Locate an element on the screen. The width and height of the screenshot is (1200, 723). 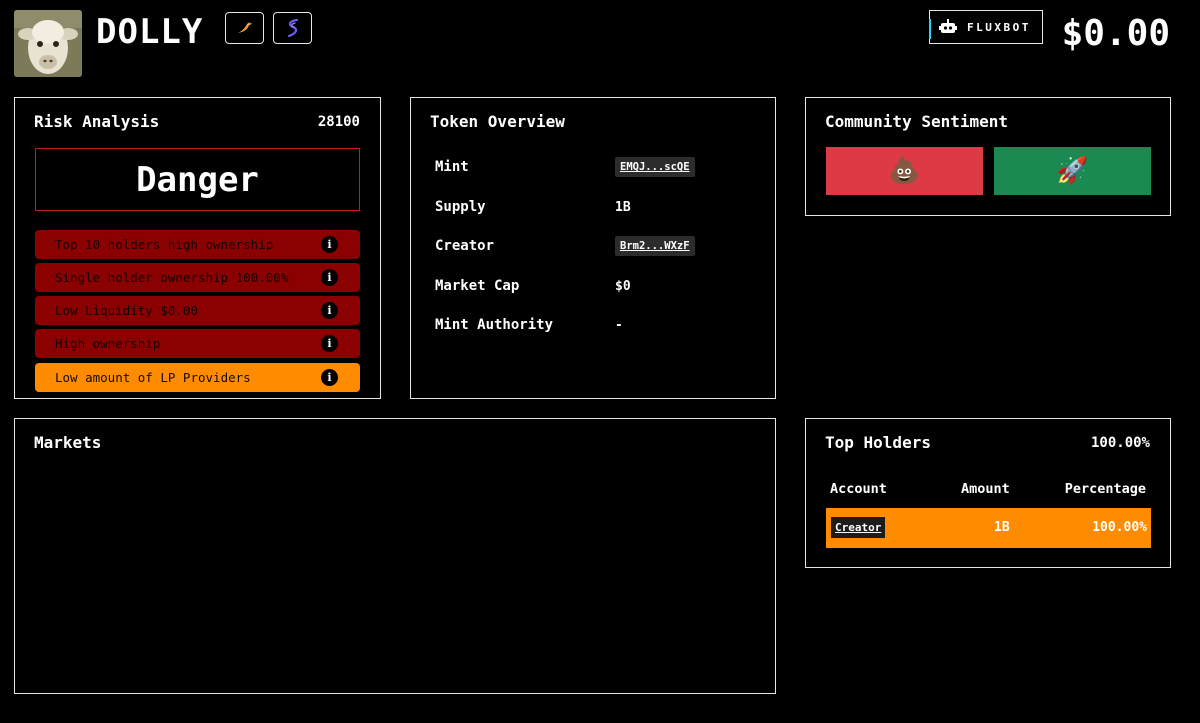
community-sentiment-title: Community Sentiment is located at coordinates (917, 121).